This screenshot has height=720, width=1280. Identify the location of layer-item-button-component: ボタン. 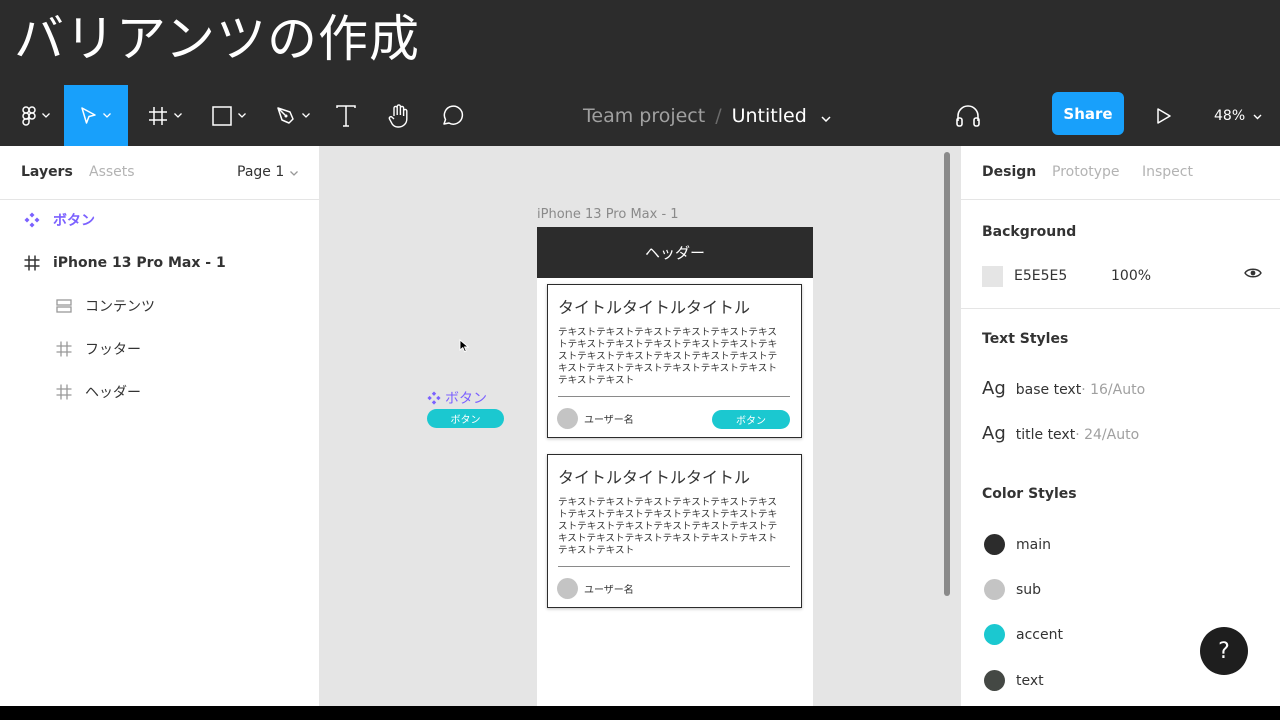
(160, 220).